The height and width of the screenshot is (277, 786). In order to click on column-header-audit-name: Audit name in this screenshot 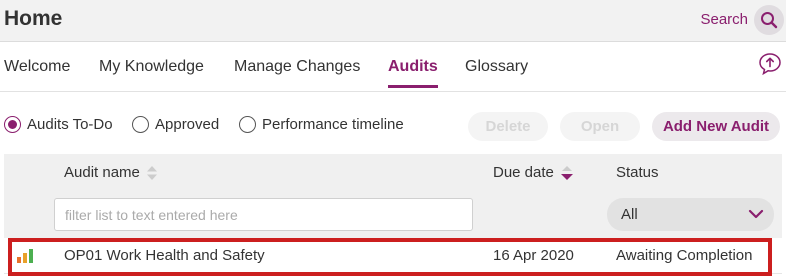, I will do `click(111, 172)`.